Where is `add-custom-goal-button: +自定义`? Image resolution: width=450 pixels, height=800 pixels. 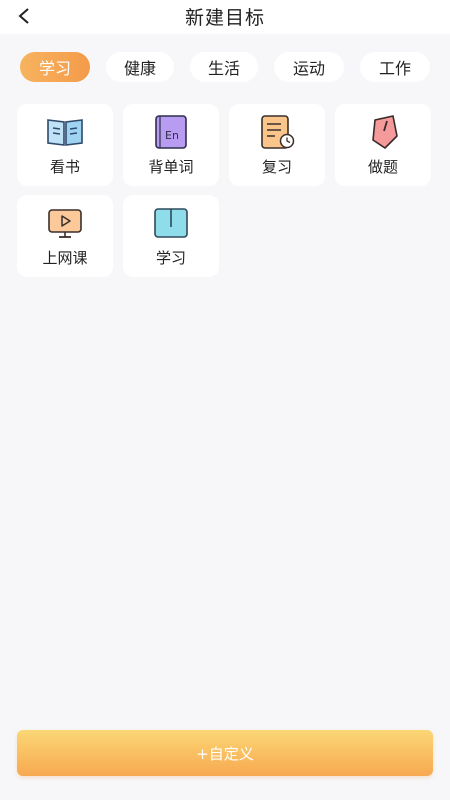
add-custom-goal-button: +自定义 is located at coordinates (225, 753).